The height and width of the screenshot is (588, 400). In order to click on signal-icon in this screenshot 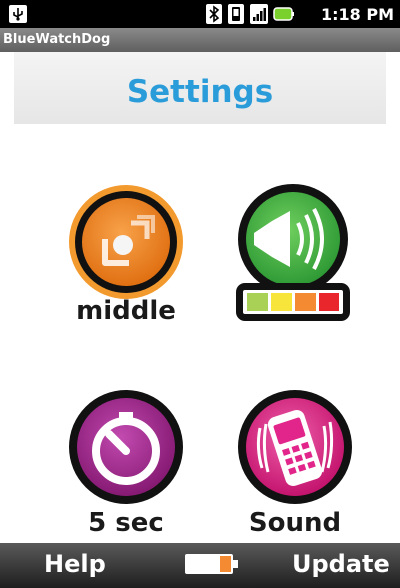, I will do `click(259, 14)`.